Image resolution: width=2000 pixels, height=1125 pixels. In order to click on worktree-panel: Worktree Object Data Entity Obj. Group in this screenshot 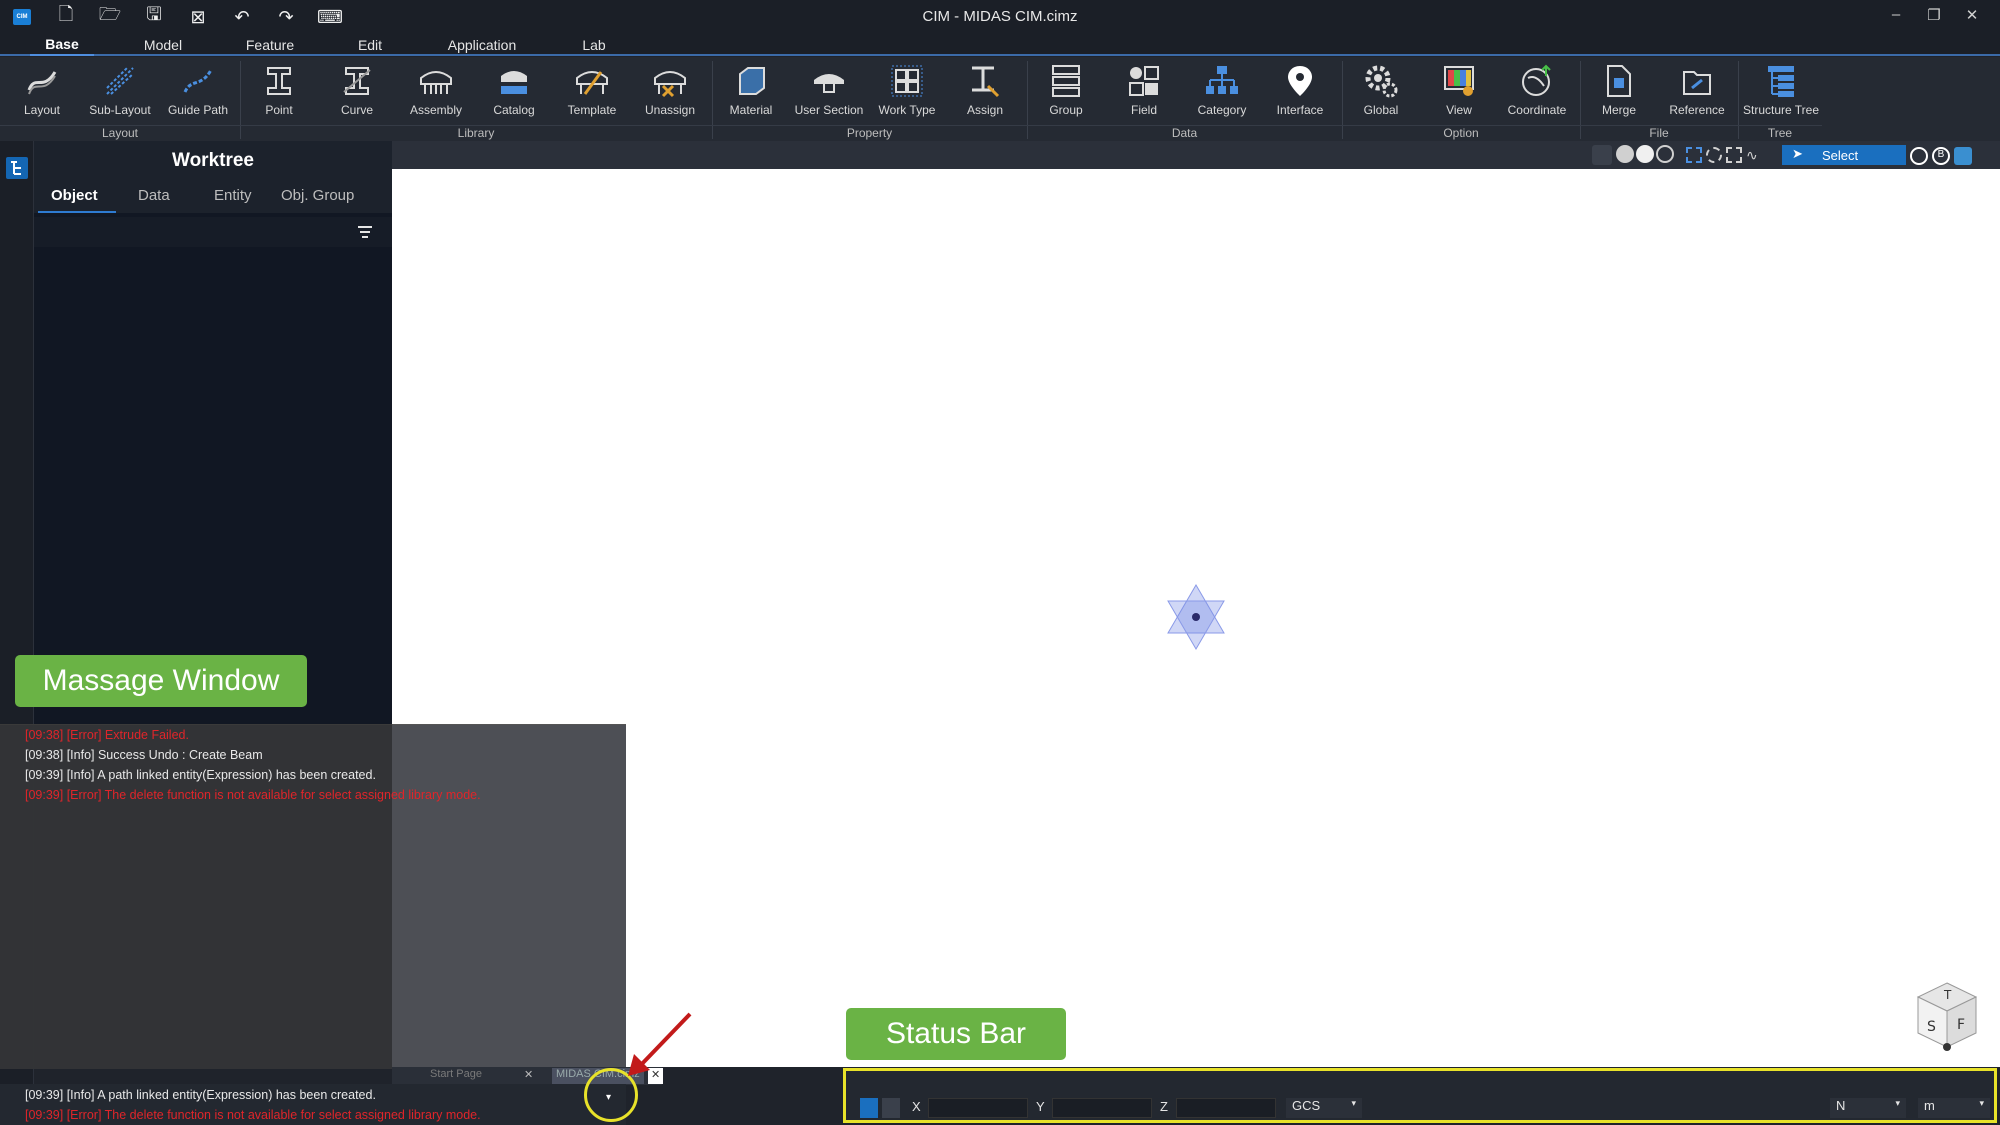, I will do `click(213, 433)`.